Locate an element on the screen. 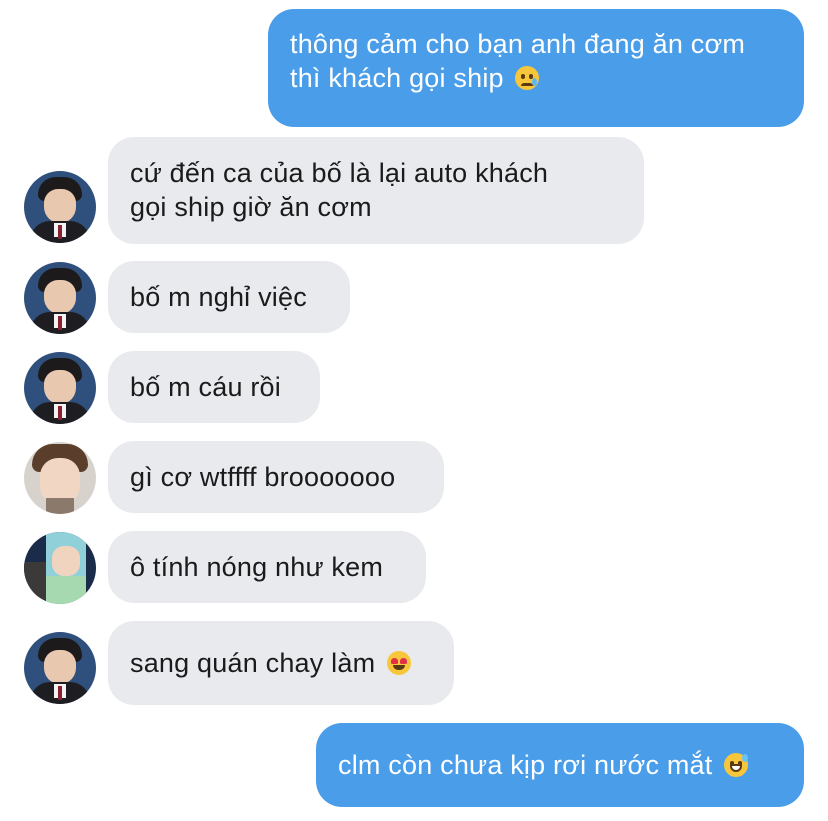 The image size is (828, 821). message-line: gì cơ wtffff brooooooo is located at coordinates (263, 477).